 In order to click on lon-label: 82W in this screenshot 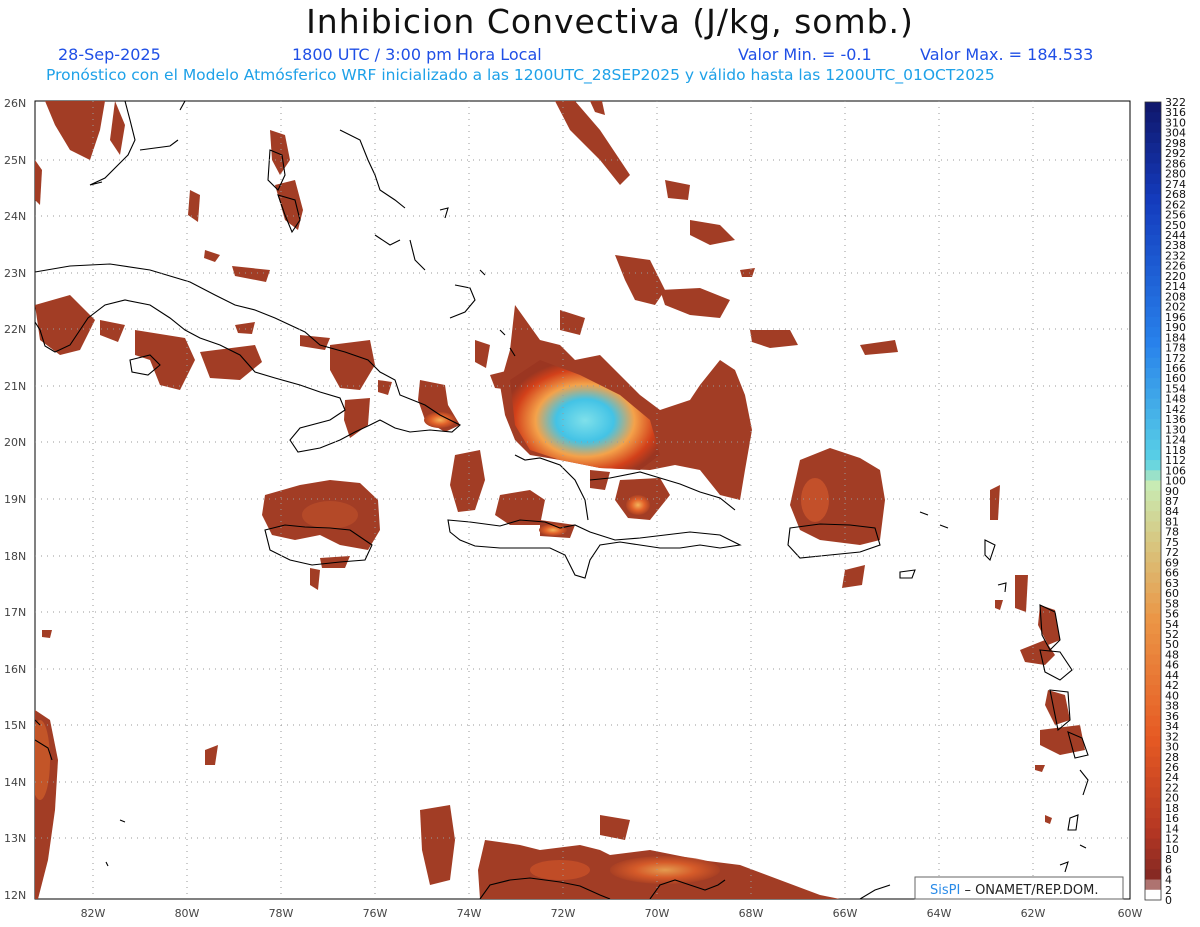, I will do `click(93, 913)`.